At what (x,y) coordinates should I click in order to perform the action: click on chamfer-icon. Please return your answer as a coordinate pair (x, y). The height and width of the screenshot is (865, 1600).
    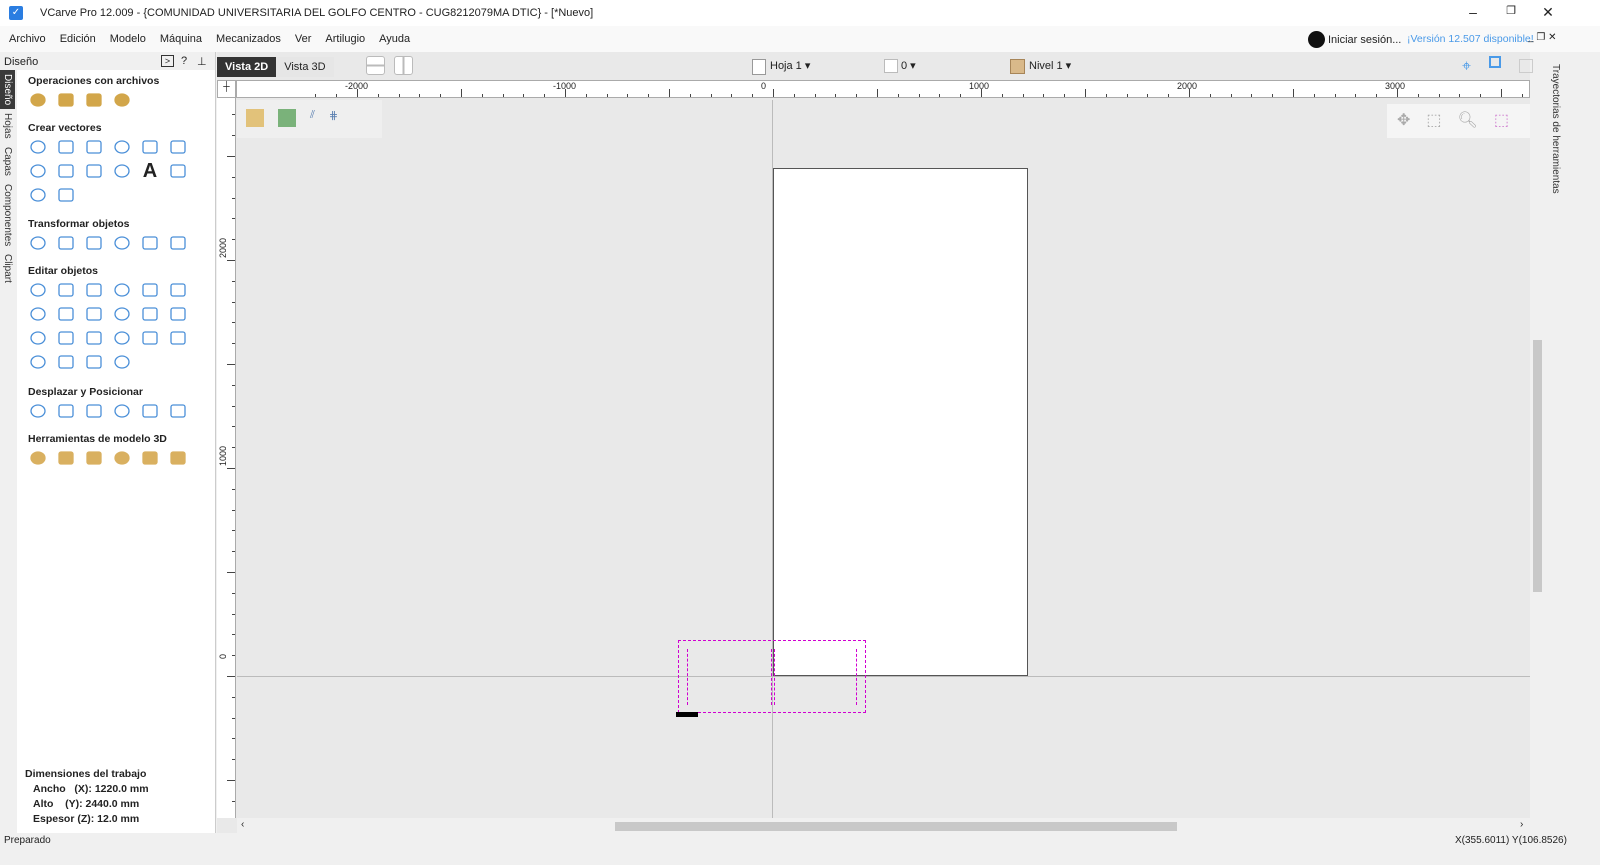
    Looking at the image, I should click on (66, 338).